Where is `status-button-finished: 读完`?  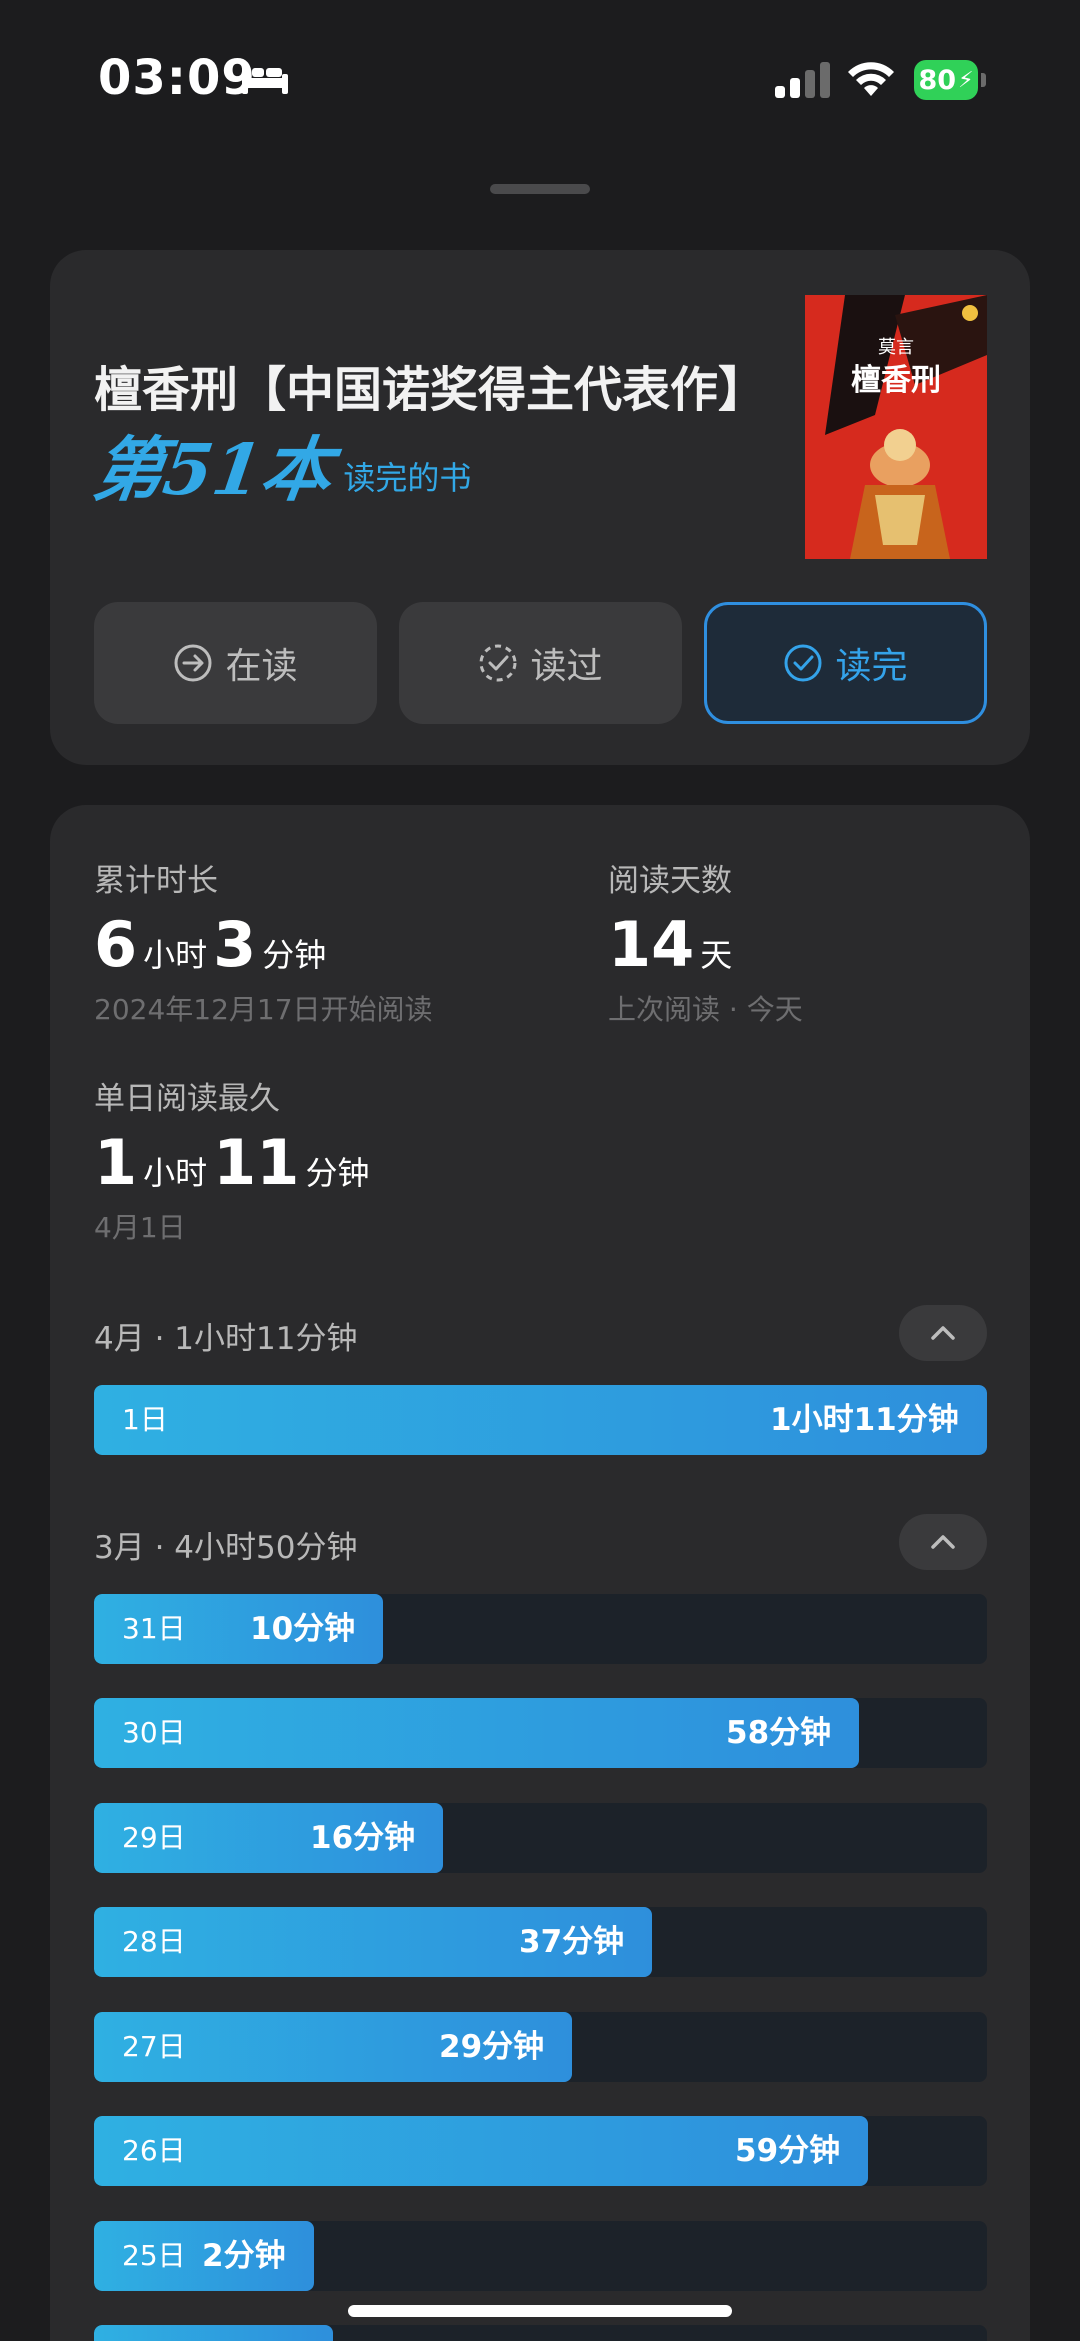
status-button-finished: 读完 is located at coordinates (845, 663).